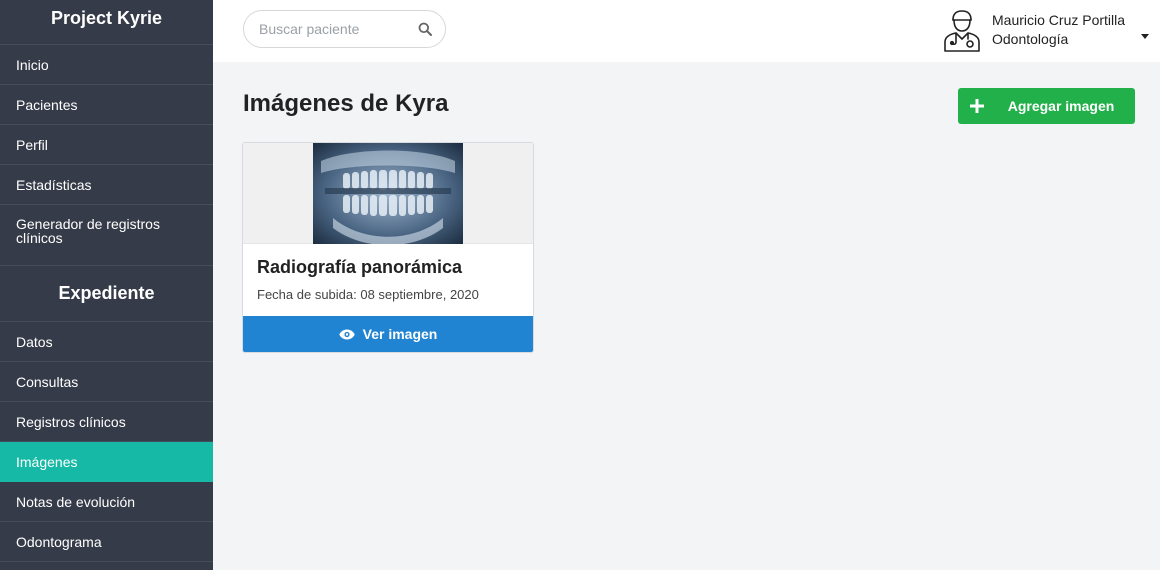 The height and width of the screenshot is (570, 1160). Describe the element at coordinates (106, 342) in the screenshot. I see `sidebar-item-datos: Datos` at that location.